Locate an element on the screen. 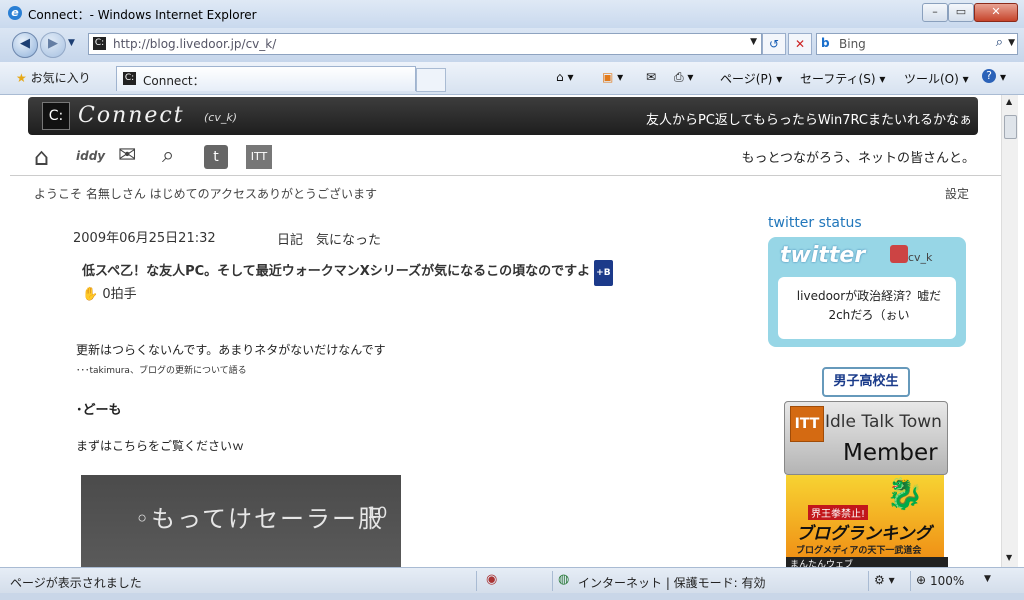 This screenshot has height=600, width=1024. clap-button: ✋ 0拍手 is located at coordinates (109, 292).